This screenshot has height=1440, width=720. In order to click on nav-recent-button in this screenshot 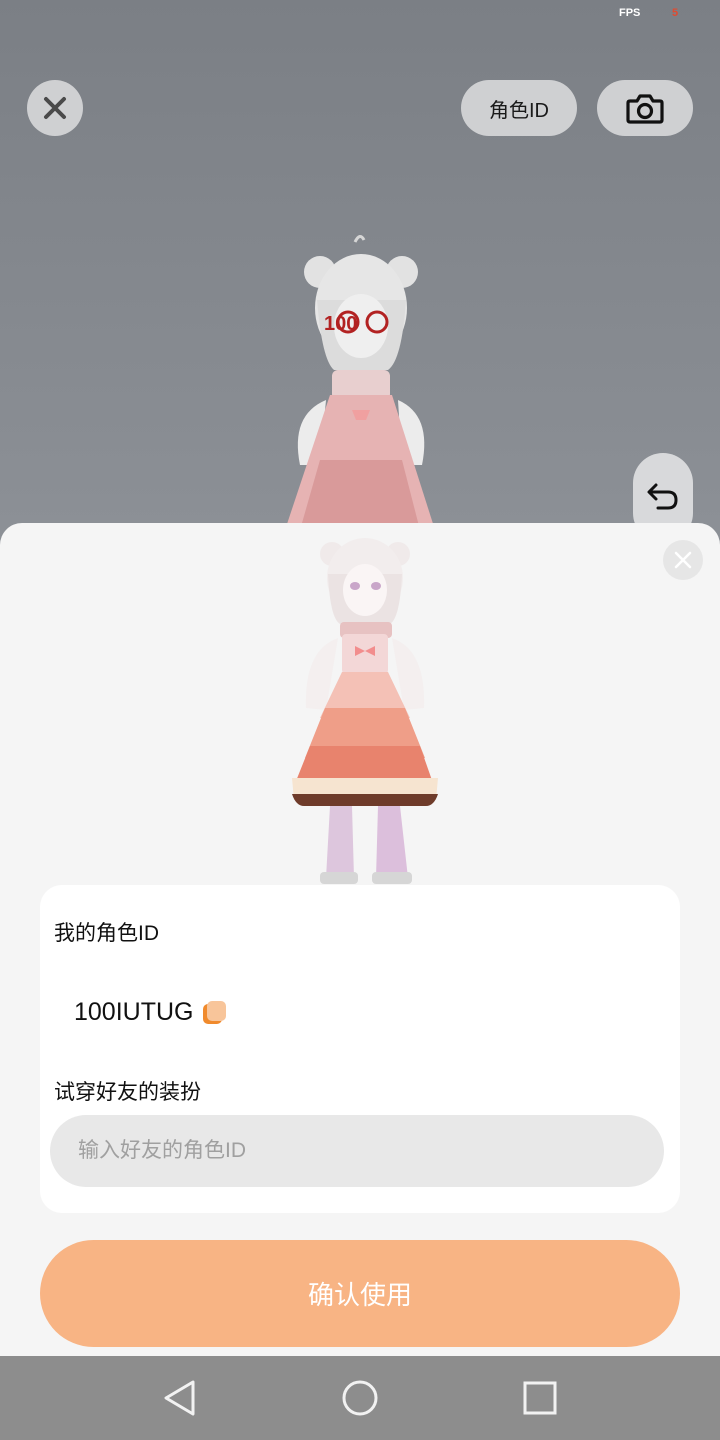, I will do `click(540, 1398)`.